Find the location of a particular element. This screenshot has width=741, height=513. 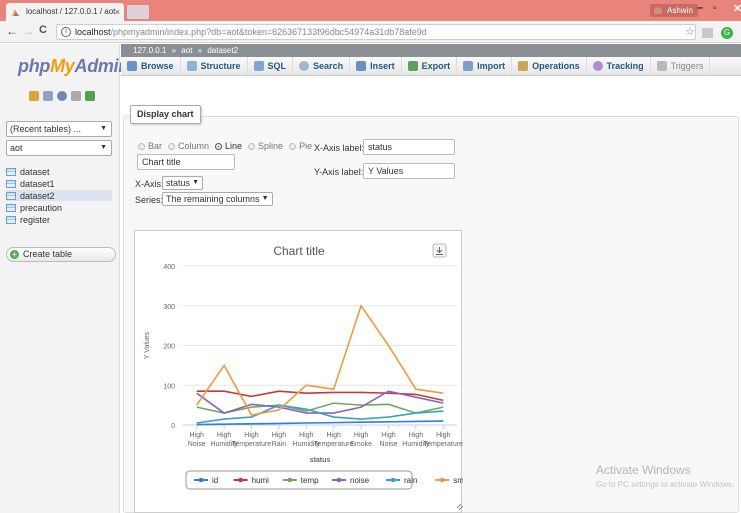

breadcrumb-server: 127.0.0.1 is located at coordinates (149, 50).